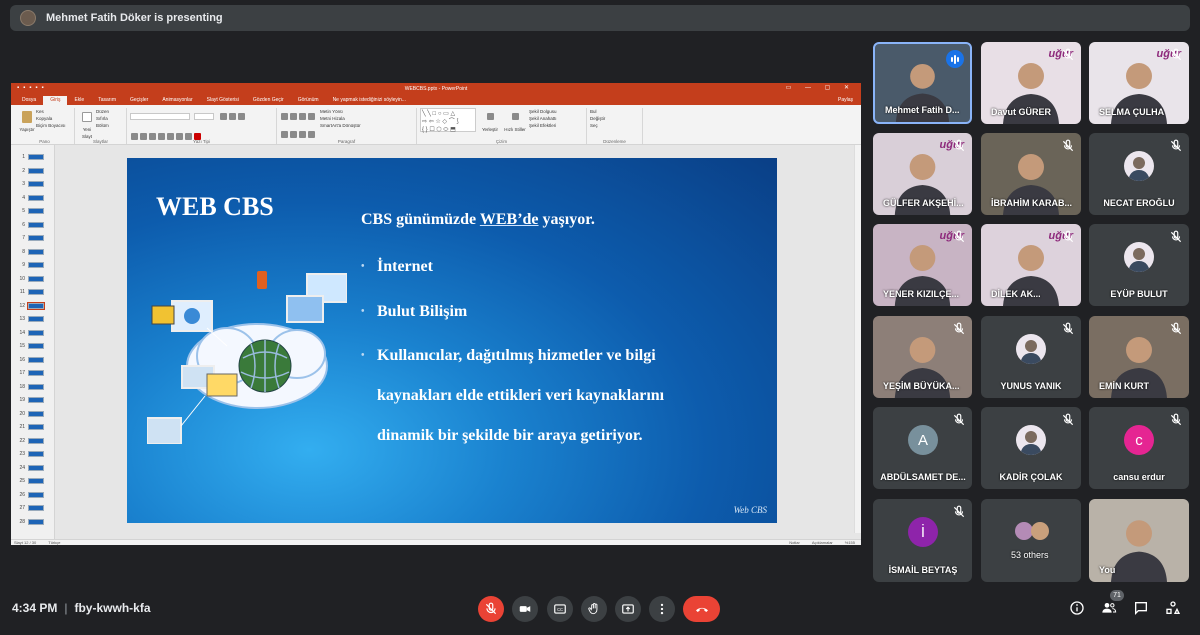  What do you see at coordinates (922, 540) in the screenshot?
I see `participant-tile: İ İSMAİL BEYTAŞ` at bounding box center [922, 540].